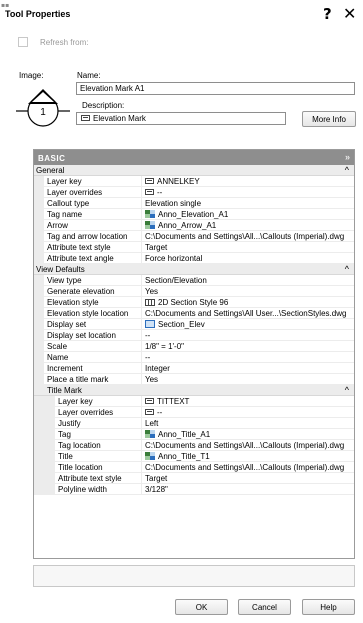  I want to click on name-input: Elevation Mark A1, so click(215, 88).